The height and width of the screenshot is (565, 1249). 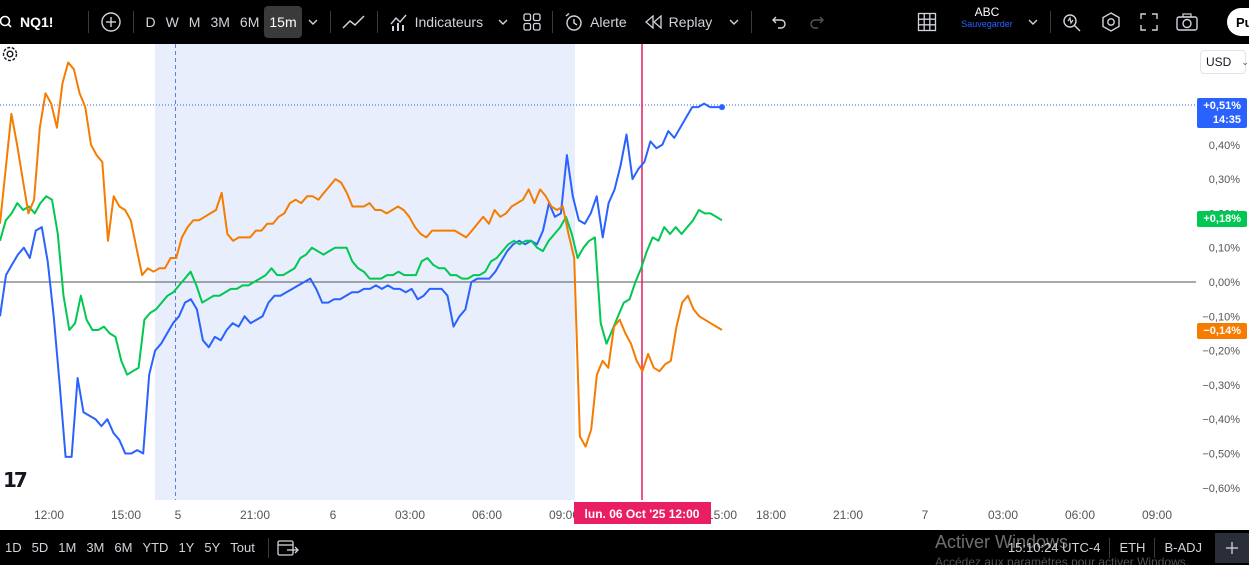 I want to click on interval-w: W, so click(x=172, y=22).